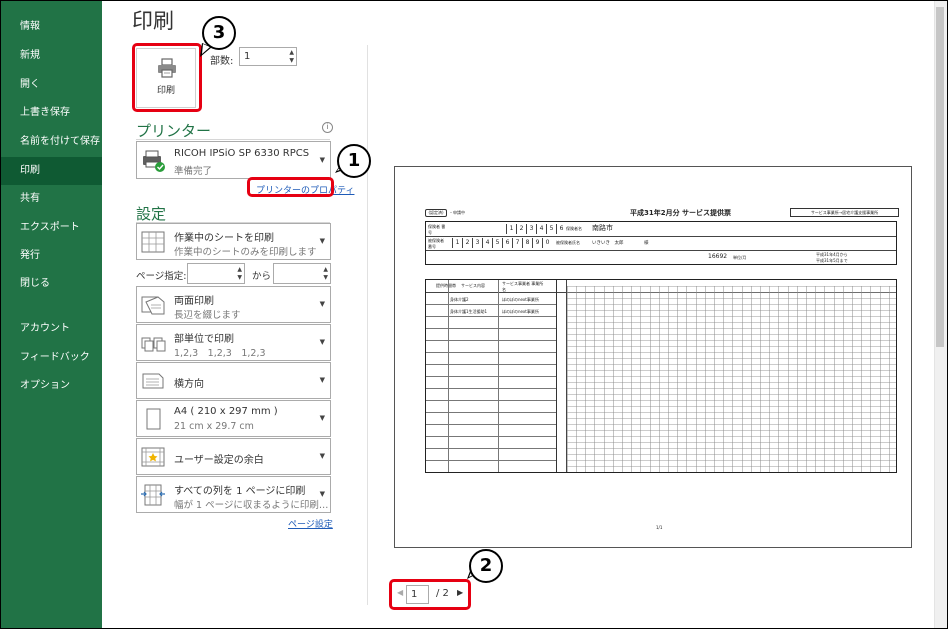 This screenshot has width=948, height=629. Describe the element at coordinates (354, 161) in the screenshot. I see `callout-badge-1: 1` at that location.